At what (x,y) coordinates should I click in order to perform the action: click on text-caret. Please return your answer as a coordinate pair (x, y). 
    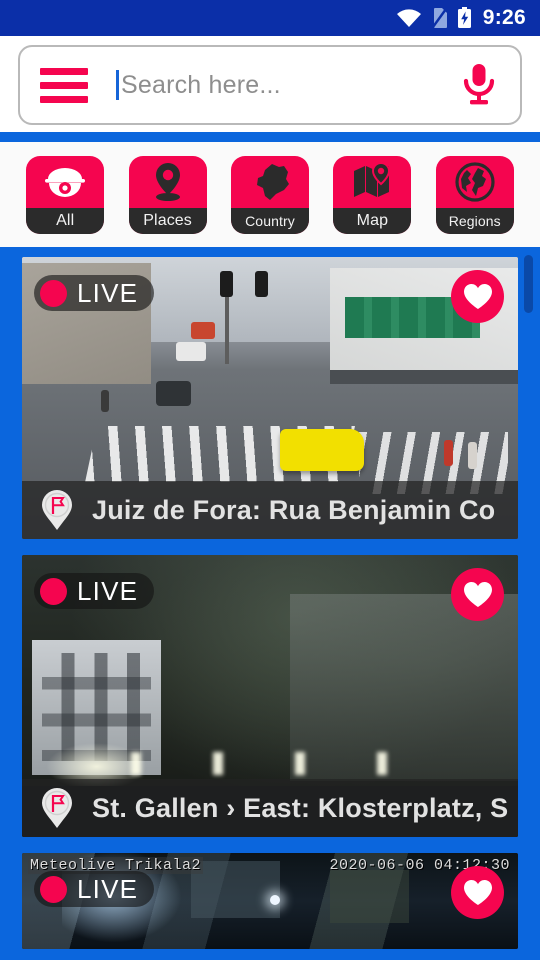
    Looking at the image, I should click on (117, 85).